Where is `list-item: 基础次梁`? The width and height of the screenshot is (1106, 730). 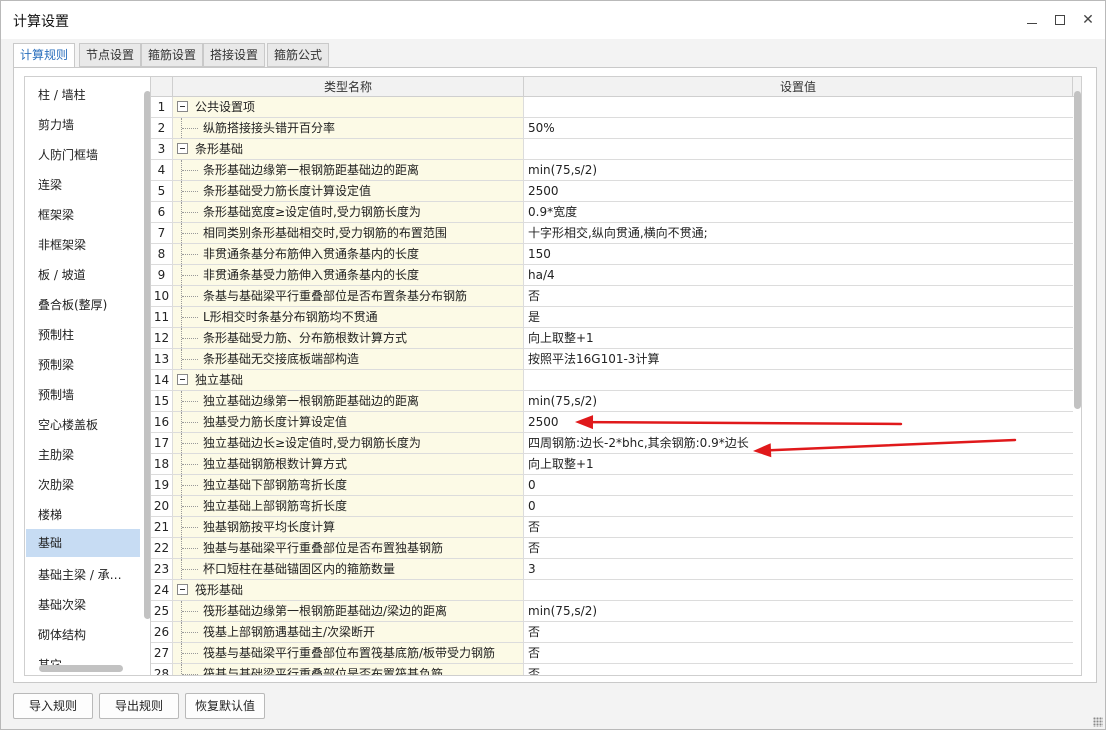
list-item: 基础次梁 is located at coordinates (83, 605).